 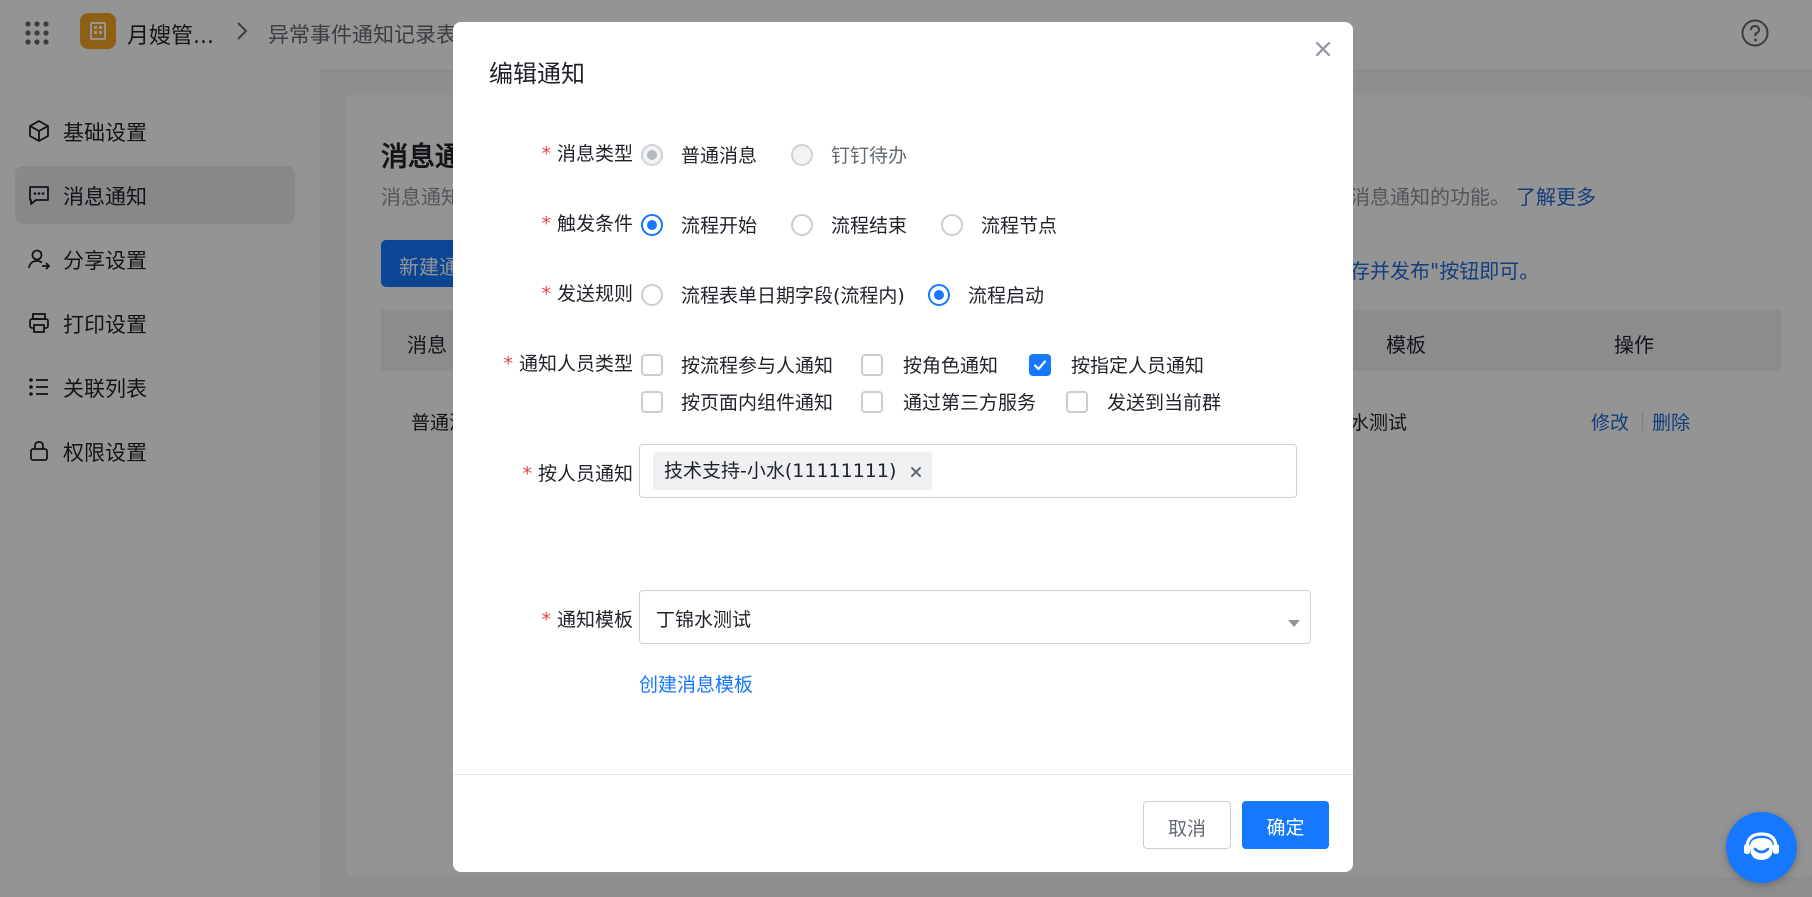 I want to click on checkbox-process-participant-label: 按流程参与人通知, so click(x=757, y=366).